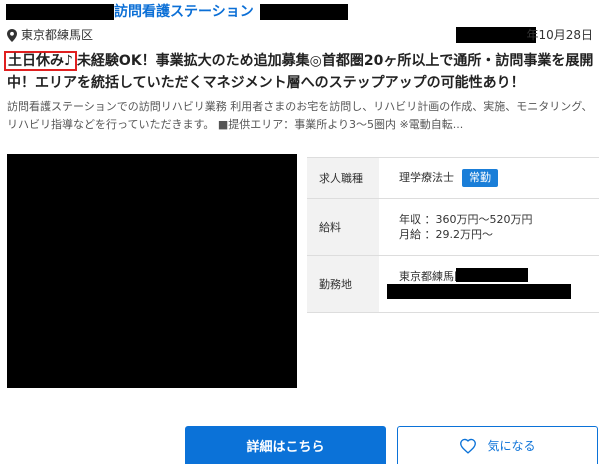 Image resolution: width=600 pixels, height=464 pixels. I want to click on location-line: 東京都練馬区, so click(50, 35).